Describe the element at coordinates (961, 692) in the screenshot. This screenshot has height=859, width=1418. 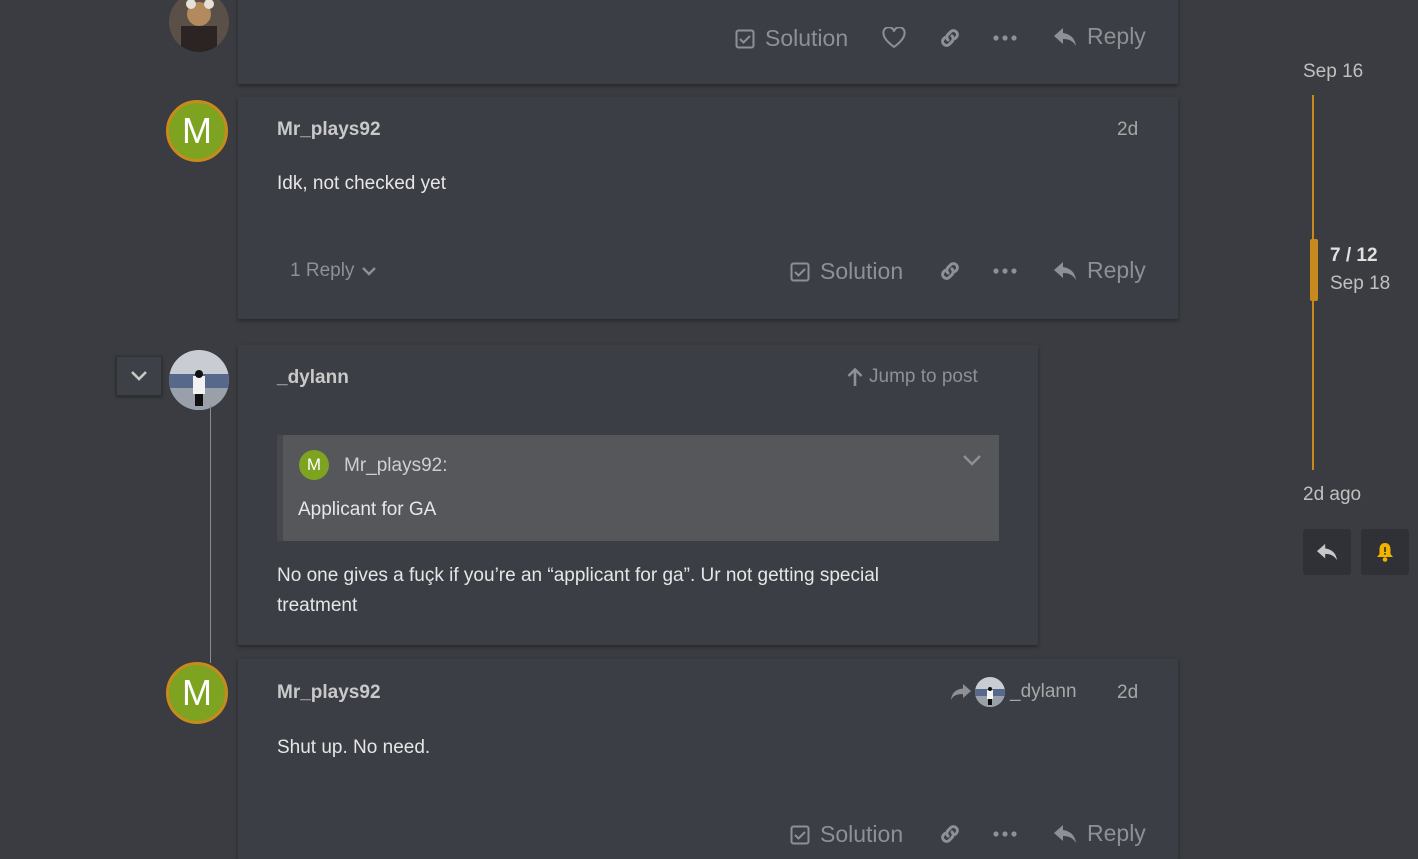
I see `share-icon` at that location.